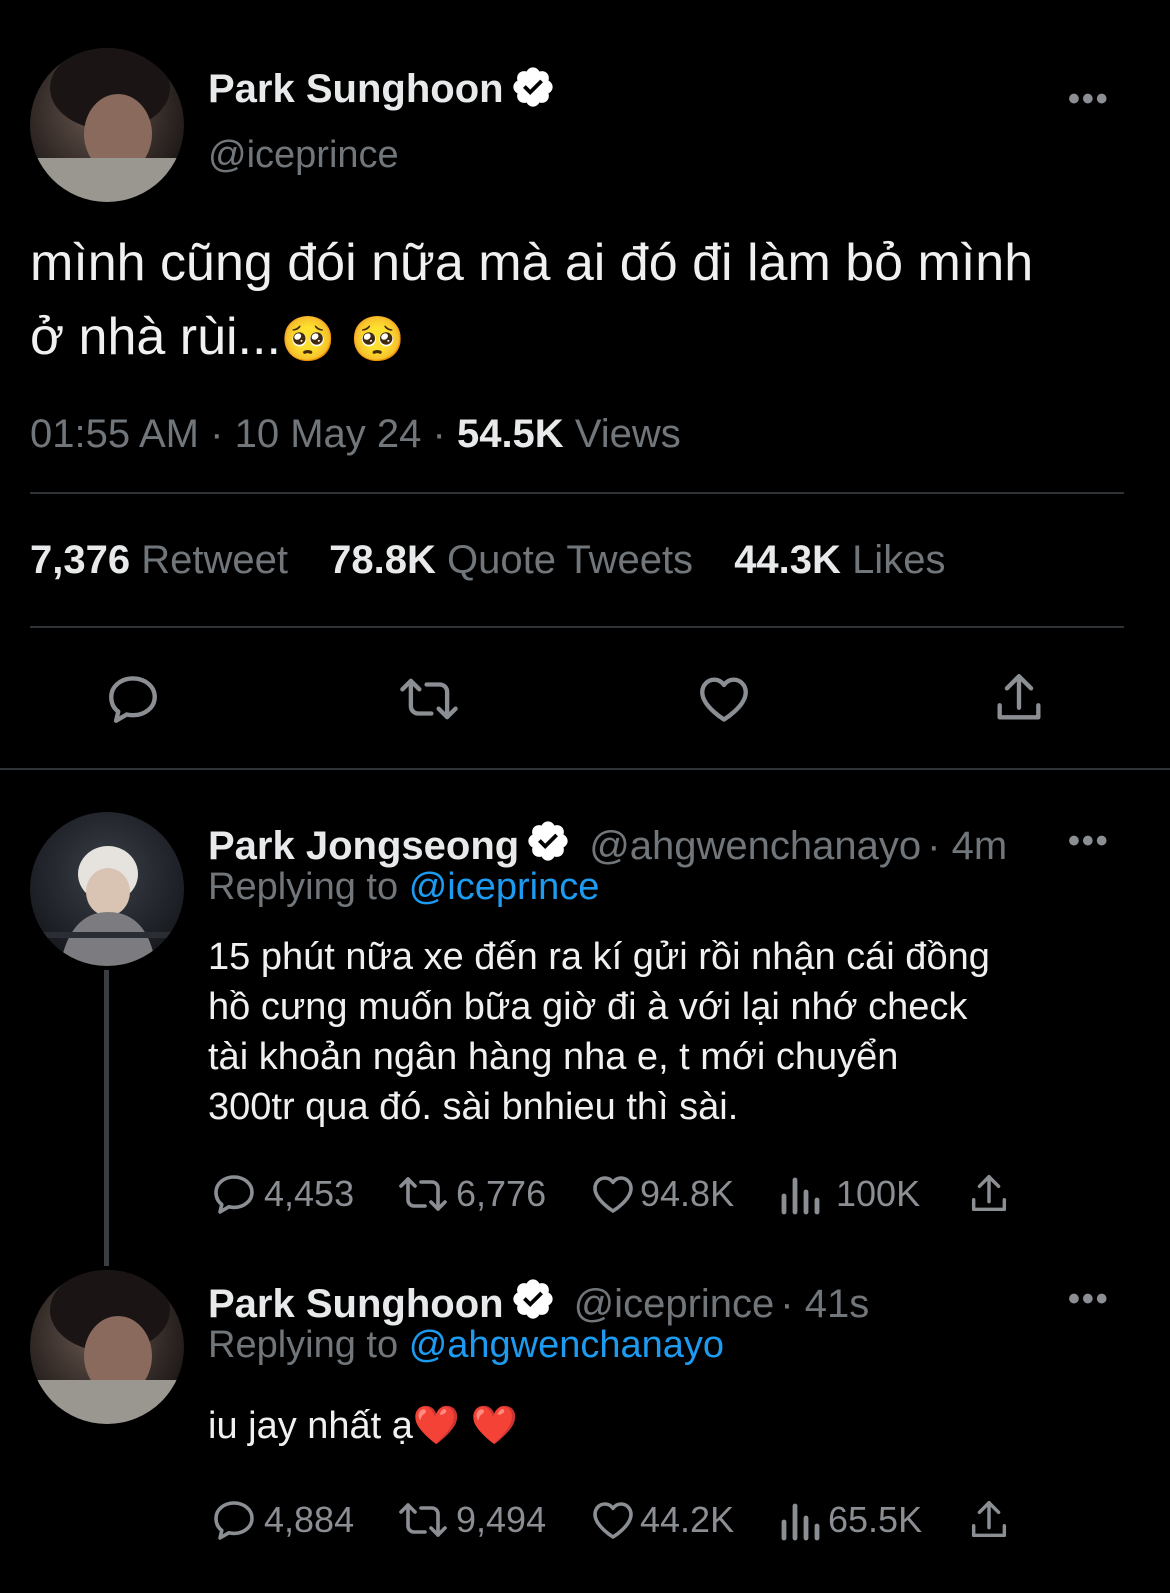 The image size is (1170, 1593). What do you see at coordinates (899, 560) in the screenshot?
I see `likes-label: Likes` at bounding box center [899, 560].